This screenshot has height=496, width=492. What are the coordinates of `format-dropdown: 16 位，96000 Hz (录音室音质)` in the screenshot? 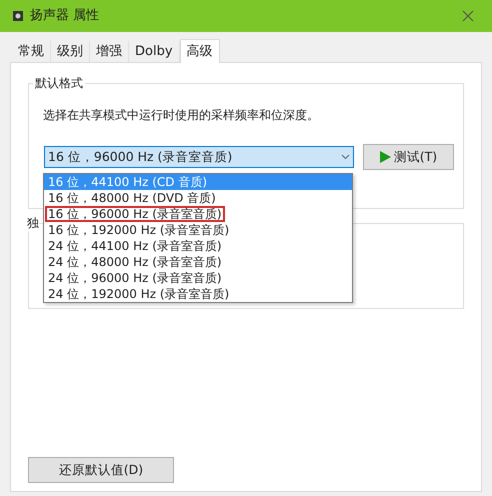 It's located at (199, 157).